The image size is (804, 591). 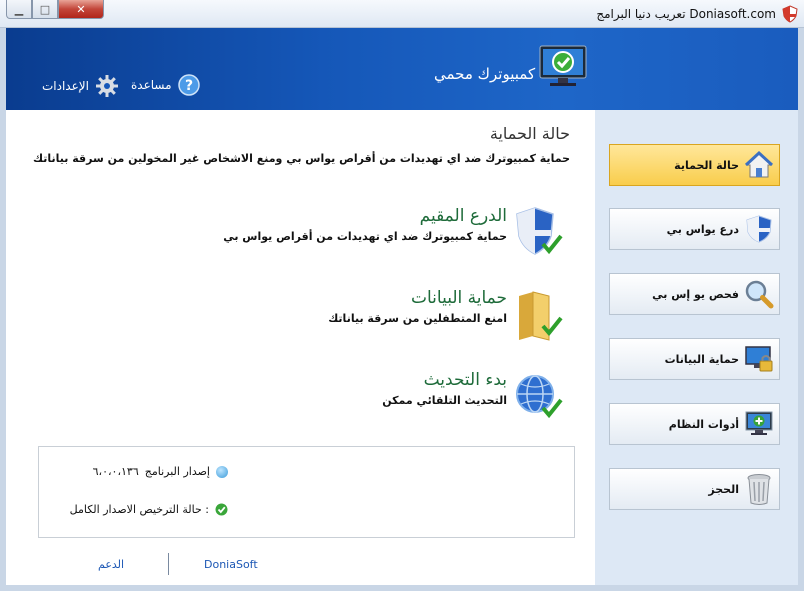 What do you see at coordinates (151, 85) in the screenshot?
I see `help-label: مساعدة` at bounding box center [151, 85].